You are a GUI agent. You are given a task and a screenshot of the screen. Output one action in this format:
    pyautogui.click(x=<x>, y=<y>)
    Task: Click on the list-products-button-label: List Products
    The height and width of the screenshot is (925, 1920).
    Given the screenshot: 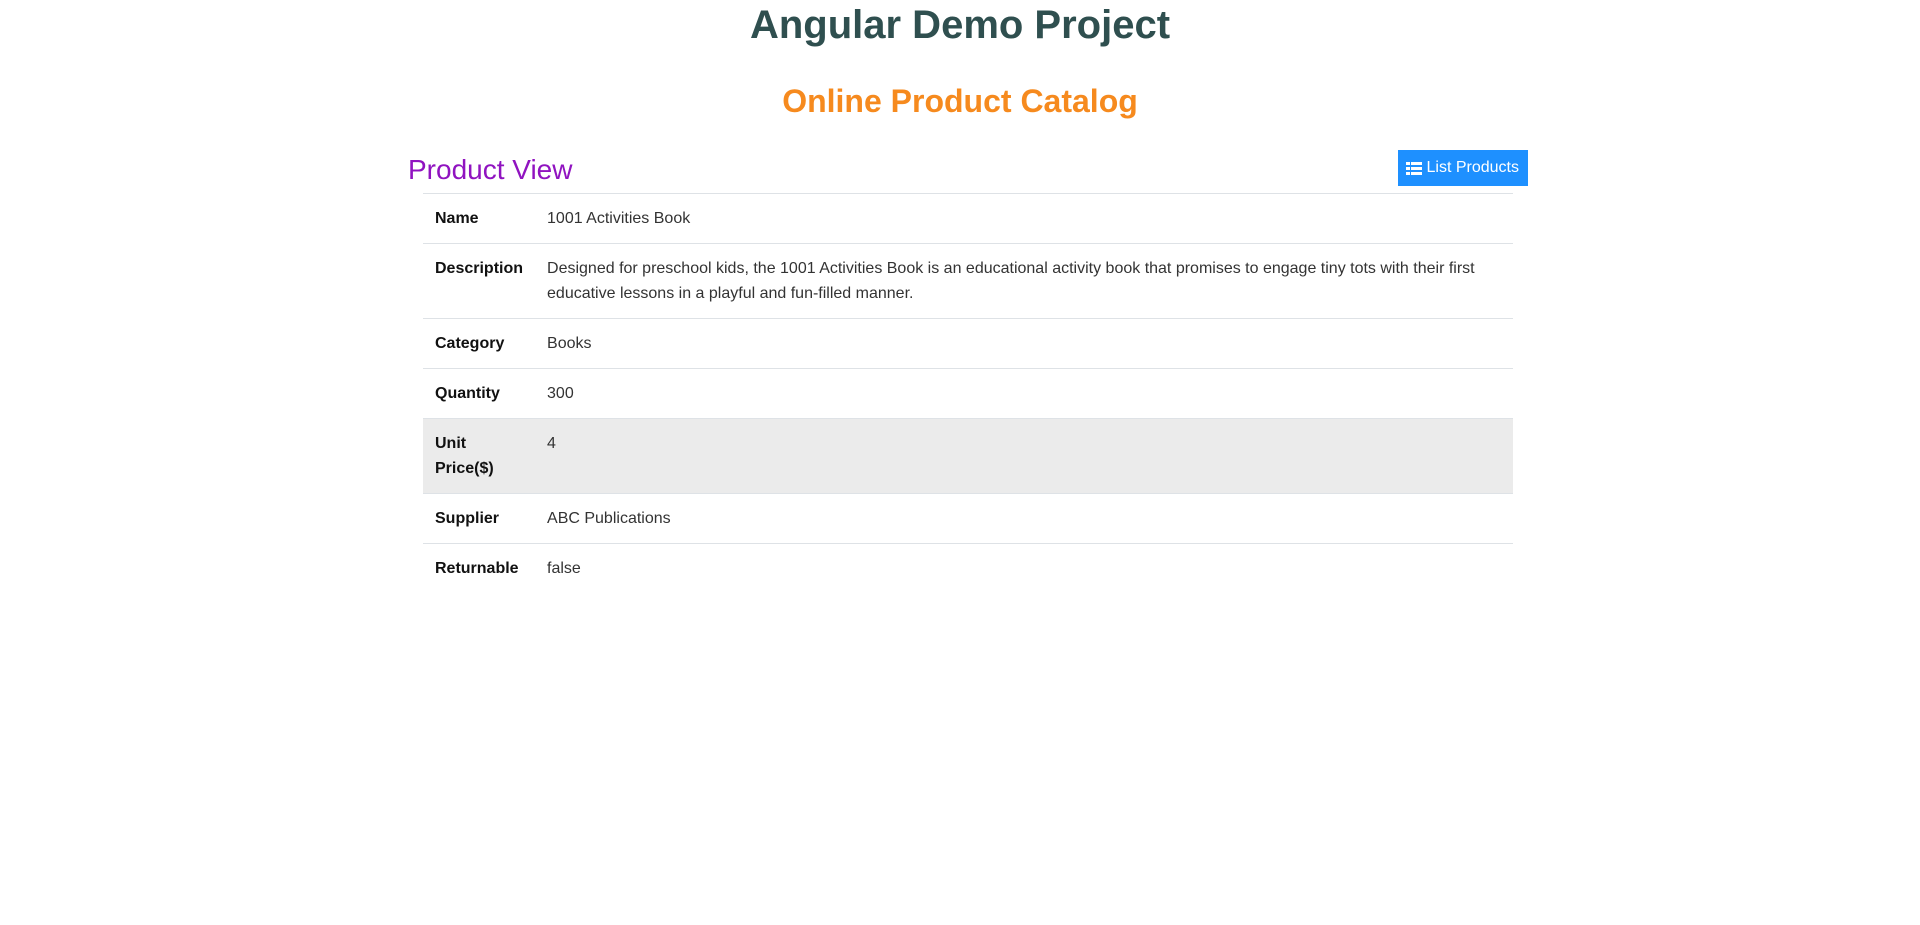 What is the action you would take?
    pyautogui.click(x=1472, y=167)
    